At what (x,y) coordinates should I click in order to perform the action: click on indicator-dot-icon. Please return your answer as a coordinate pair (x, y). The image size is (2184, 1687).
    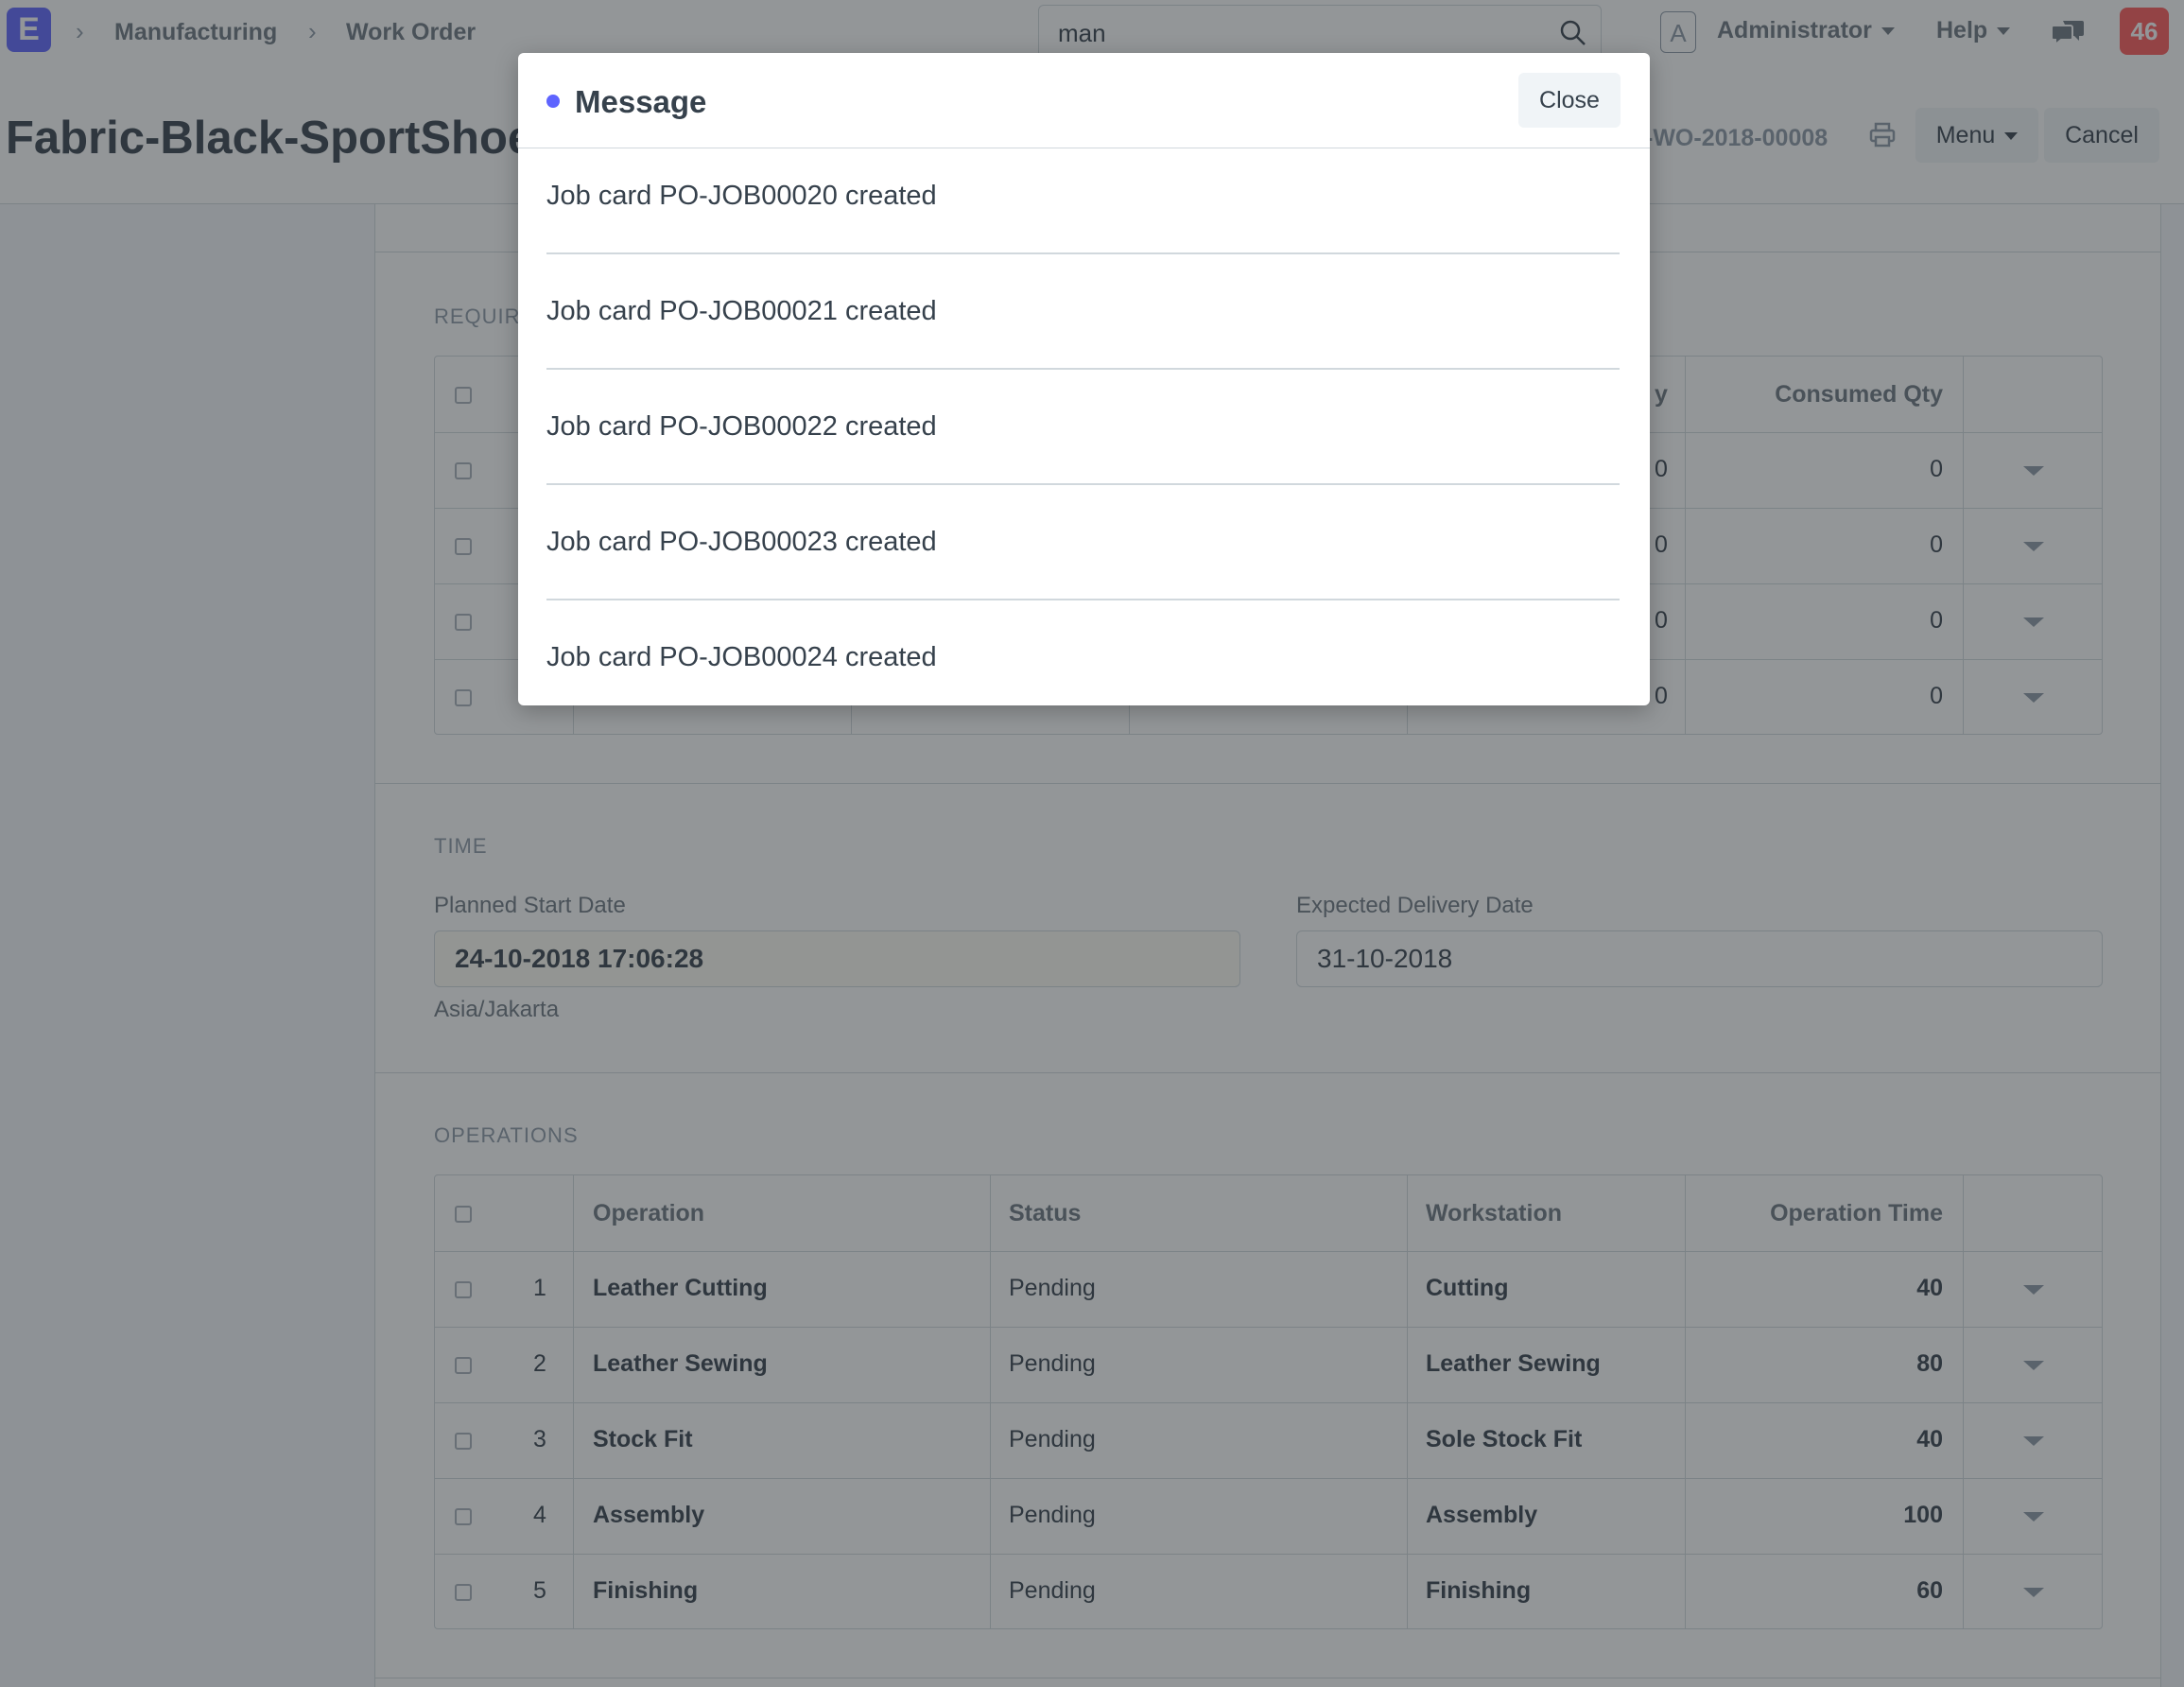
    Looking at the image, I should click on (553, 101).